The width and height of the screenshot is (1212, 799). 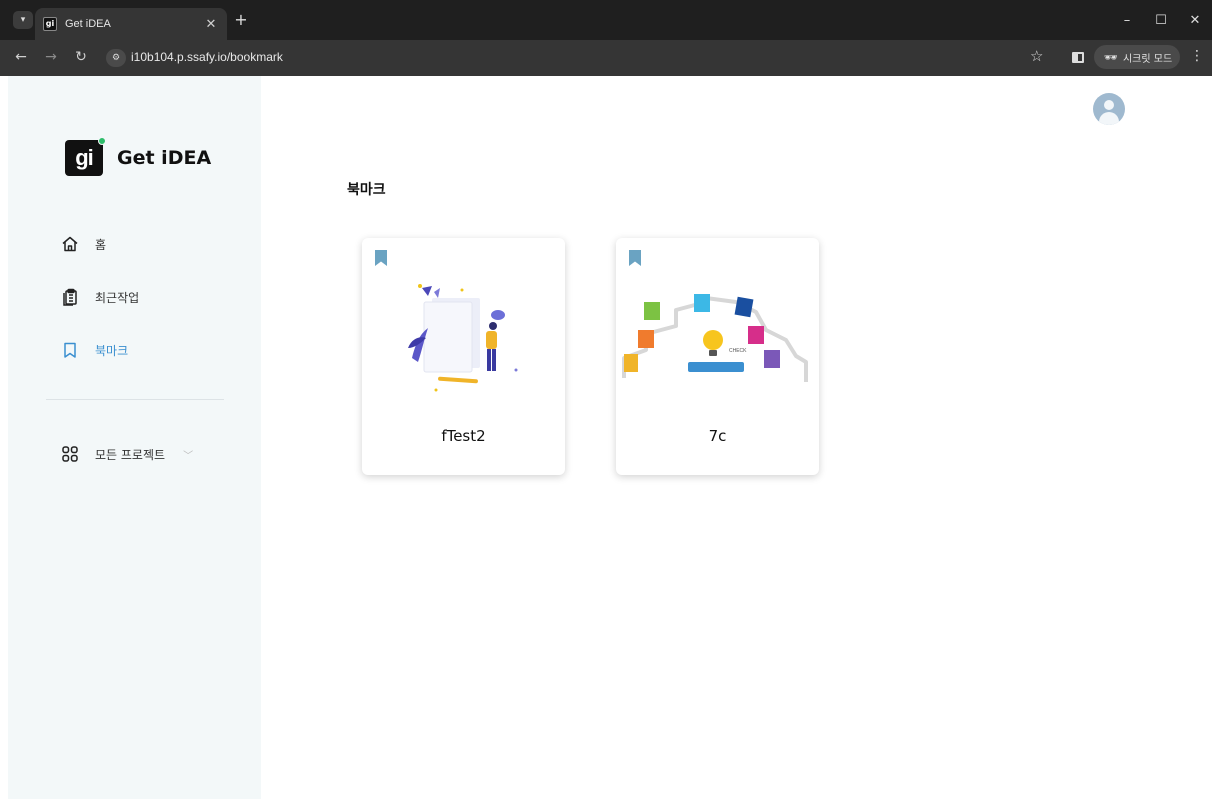 What do you see at coordinates (1111, 57) in the screenshot?
I see `incognito-icon: 🕶` at bounding box center [1111, 57].